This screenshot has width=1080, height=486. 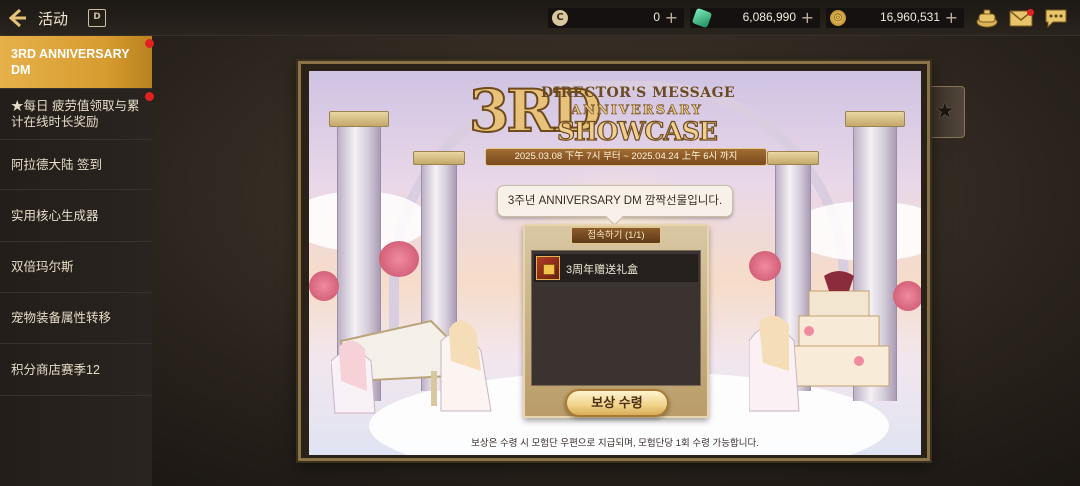 What do you see at coordinates (819, 341) in the screenshot?
I see `cake-character-illustration` at bounding box center [819, 341].